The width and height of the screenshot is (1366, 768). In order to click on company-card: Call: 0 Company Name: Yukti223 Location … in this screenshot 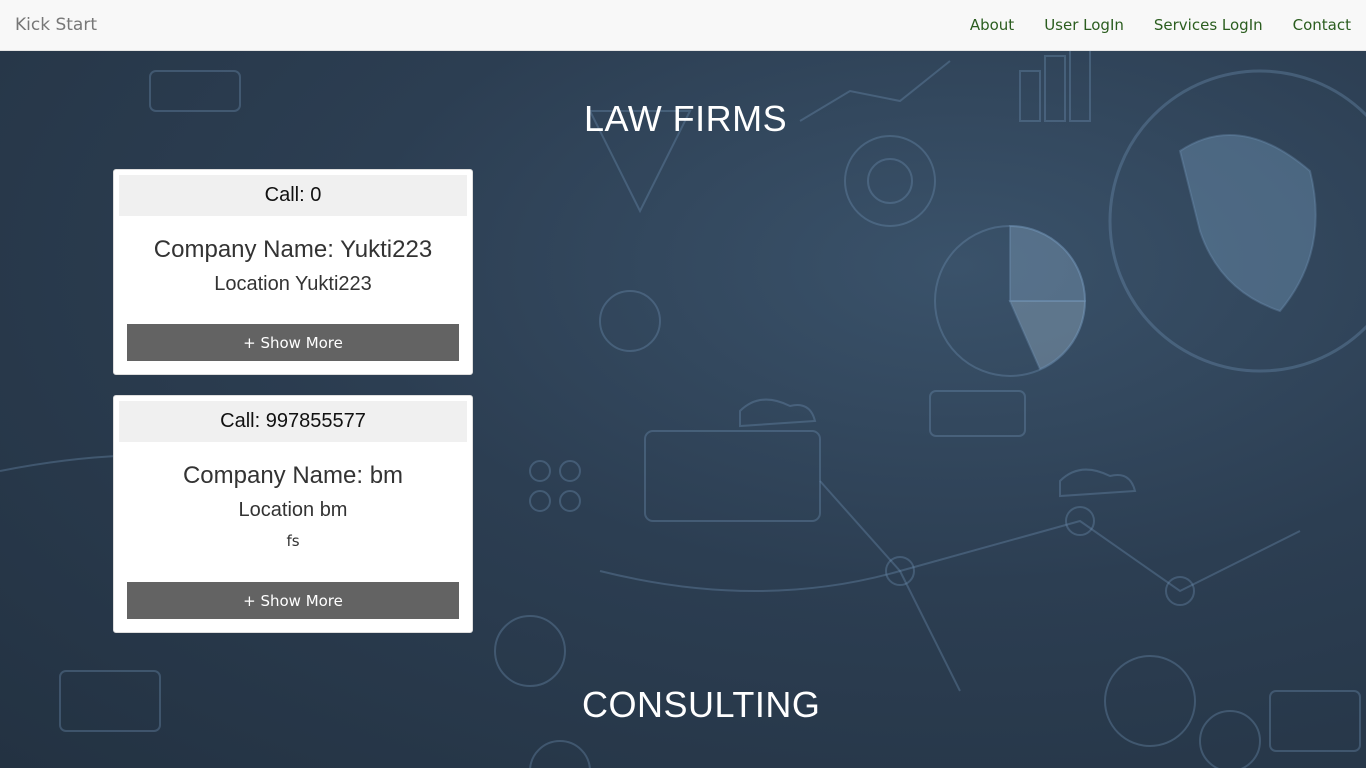, I will do `click(293, 272)`.